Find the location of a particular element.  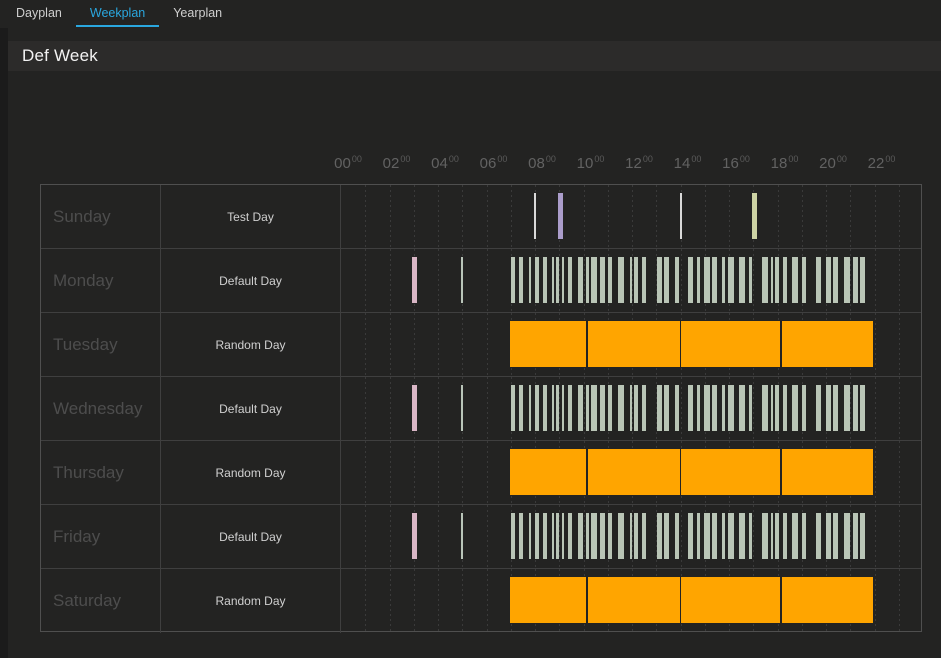

day-label: Sunday is located at coordinates (101, 216).